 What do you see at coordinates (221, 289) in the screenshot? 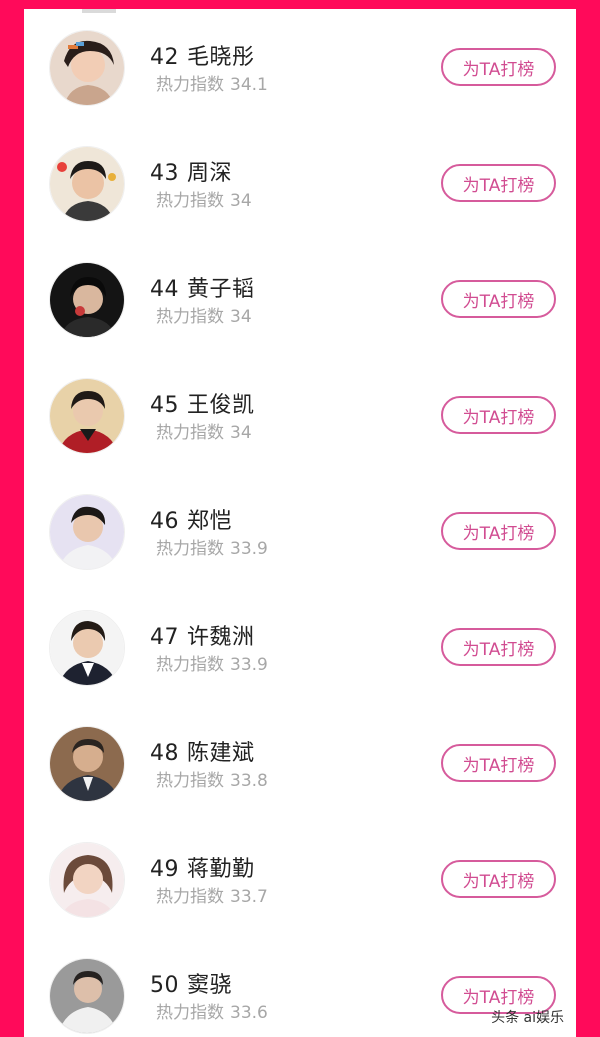
I see `celebrity-name: 黄子韬` at bounding box center [221, 289].